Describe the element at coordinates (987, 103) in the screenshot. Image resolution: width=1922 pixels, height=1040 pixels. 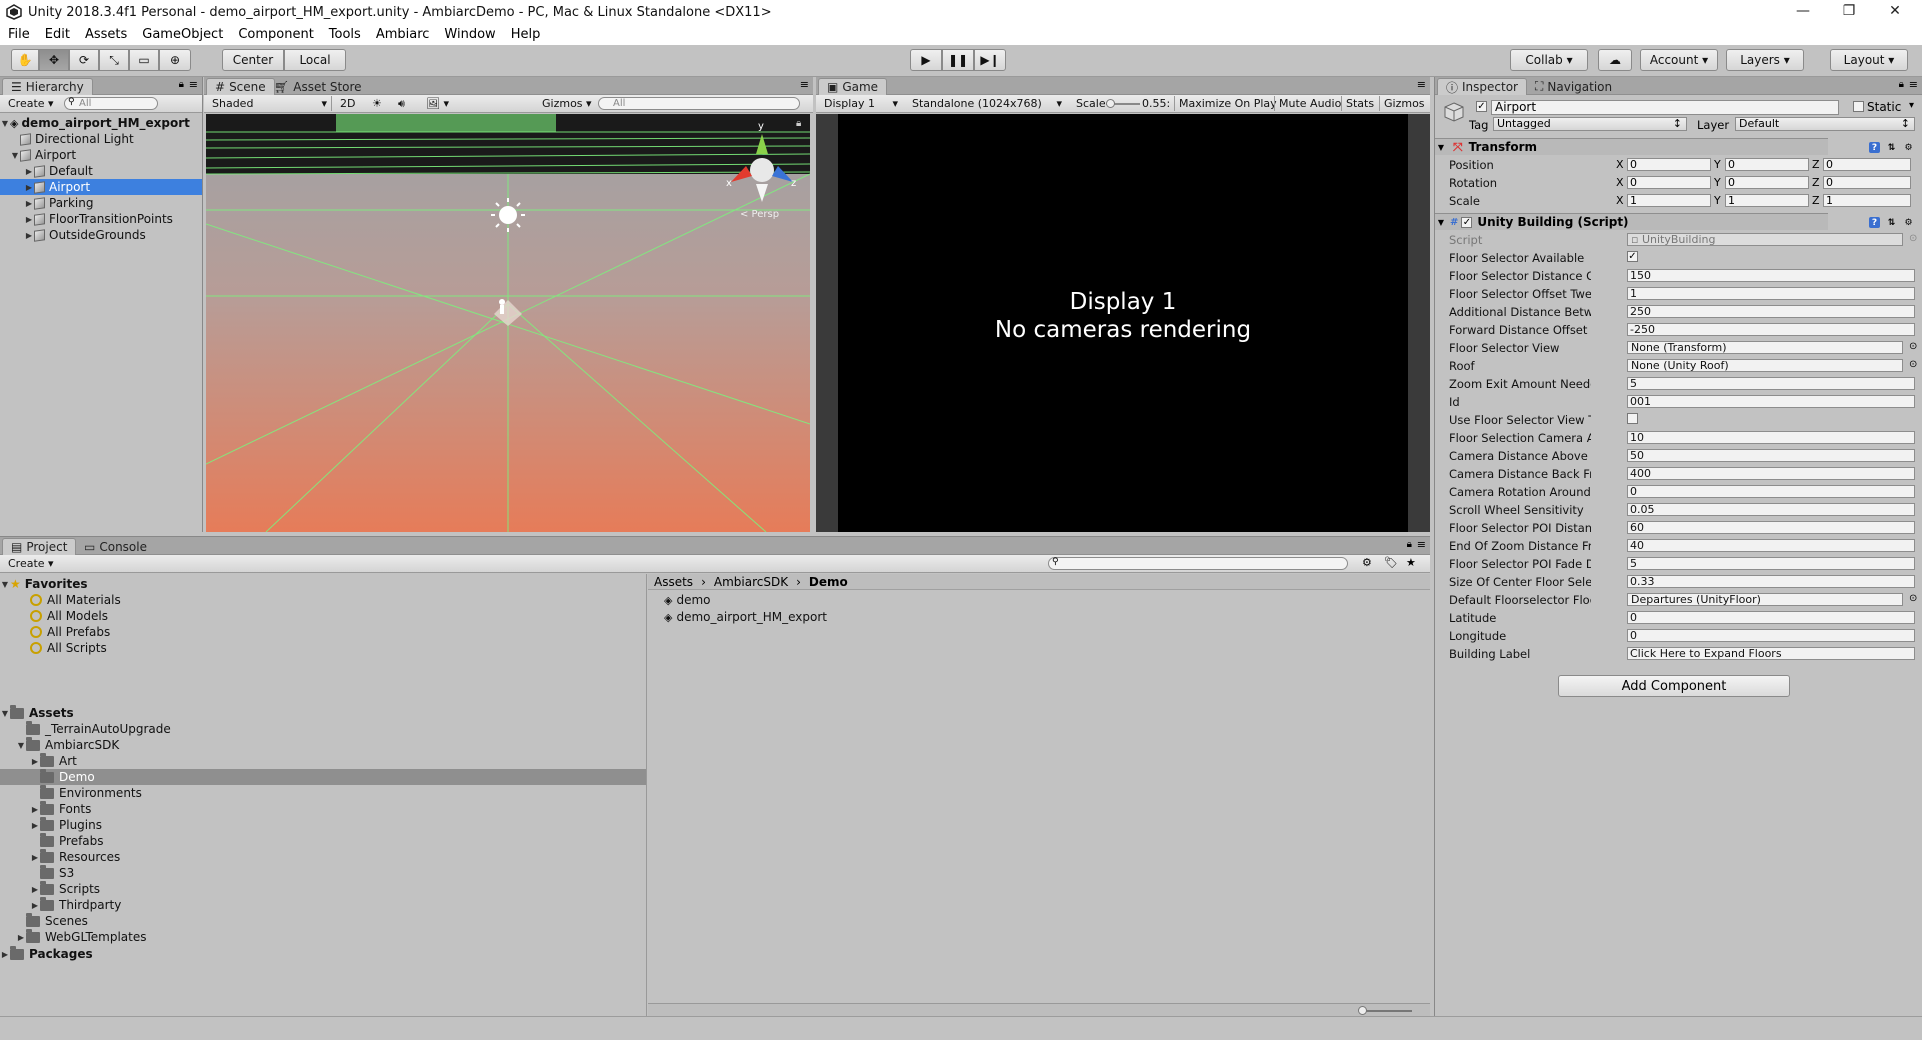
I see `resolution-dropdown: Standalone (1024x768) ▾` at that location.